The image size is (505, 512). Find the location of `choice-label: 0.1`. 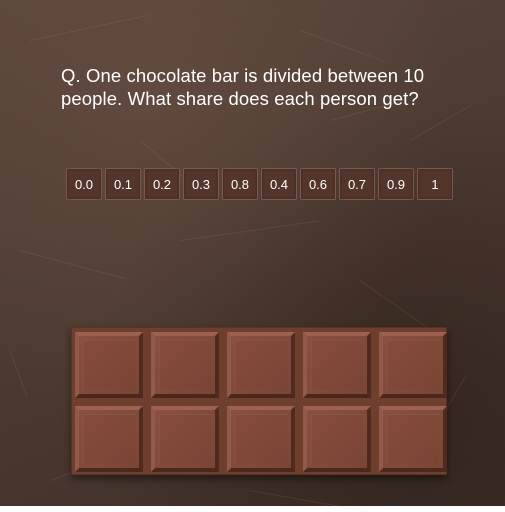

choice-label: 0.1 is located at coordinates (123, 184).